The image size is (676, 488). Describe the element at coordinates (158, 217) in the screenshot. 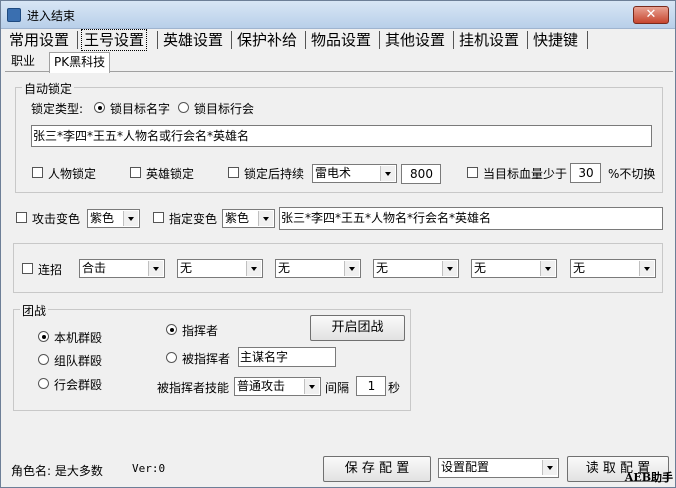

I see `assign-color-checkbox` at that location.